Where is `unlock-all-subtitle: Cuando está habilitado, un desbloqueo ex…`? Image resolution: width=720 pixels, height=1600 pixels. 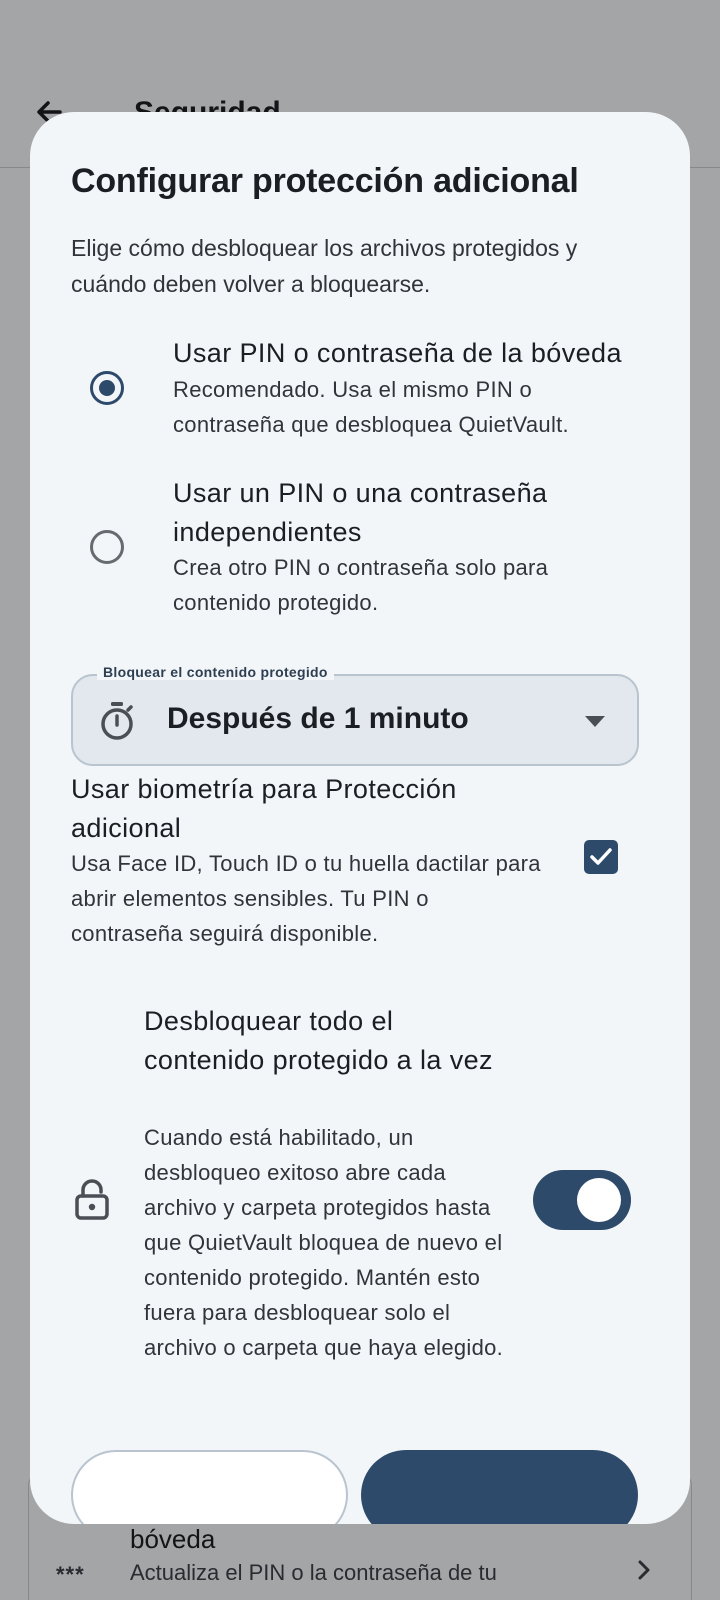 unlock-all-subtitle: Cuando está habilitado, un desbloqueo ex… is located at coordinates (324, 1242).